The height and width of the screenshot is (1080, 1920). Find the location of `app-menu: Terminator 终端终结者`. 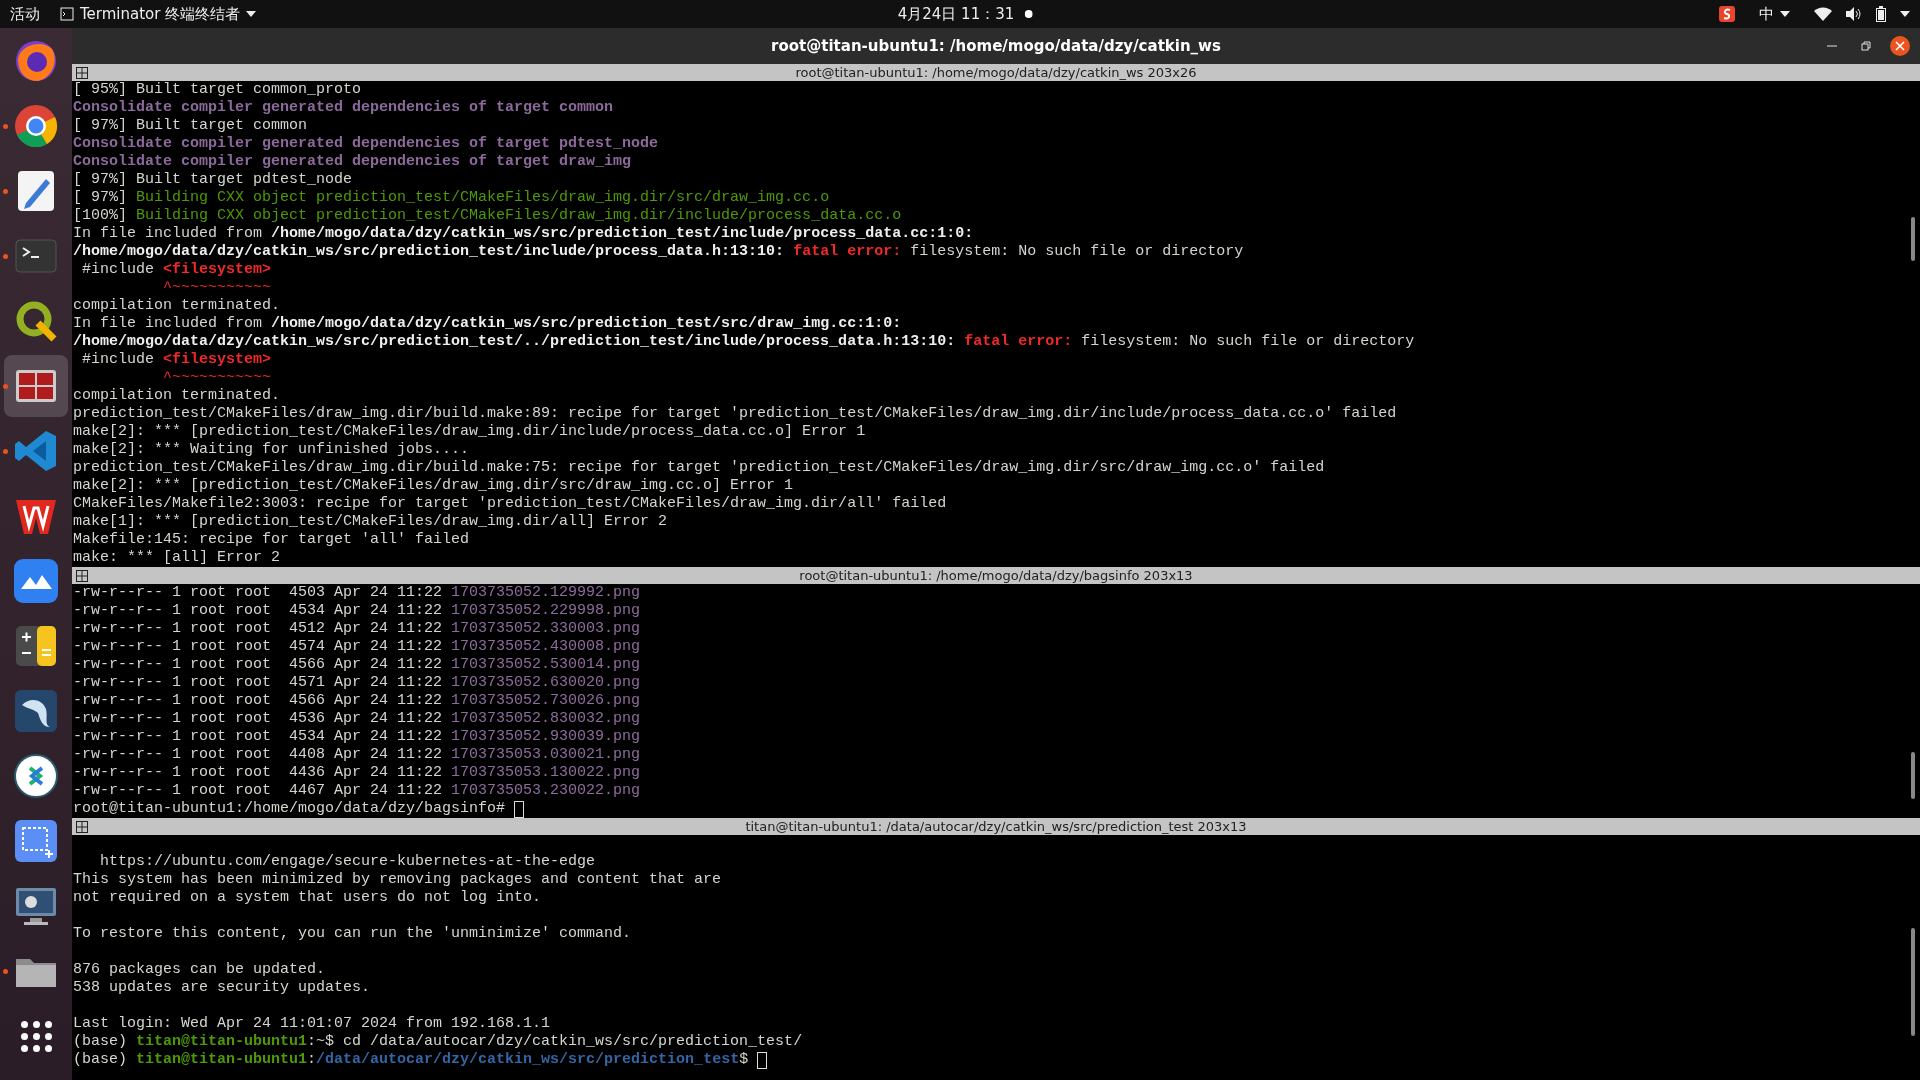

app-menu: Terminator 终端终结者 is located at coordinates (158, 14).